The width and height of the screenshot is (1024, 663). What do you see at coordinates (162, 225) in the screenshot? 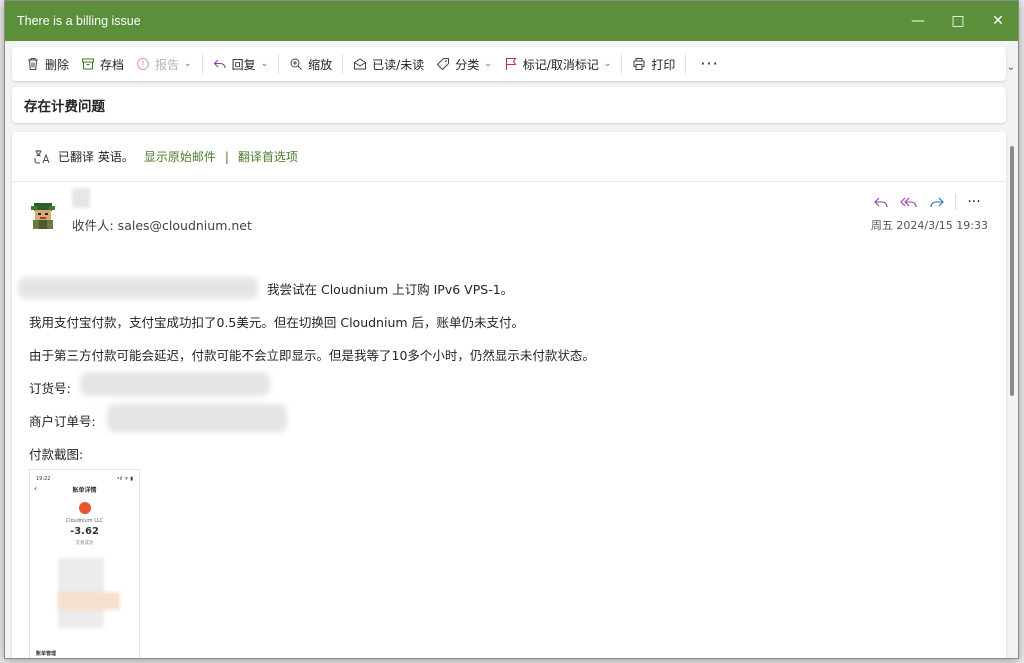
I see `recipient-line: 收件人: sales@cloudnium.net` at bounding box center [162, 225].